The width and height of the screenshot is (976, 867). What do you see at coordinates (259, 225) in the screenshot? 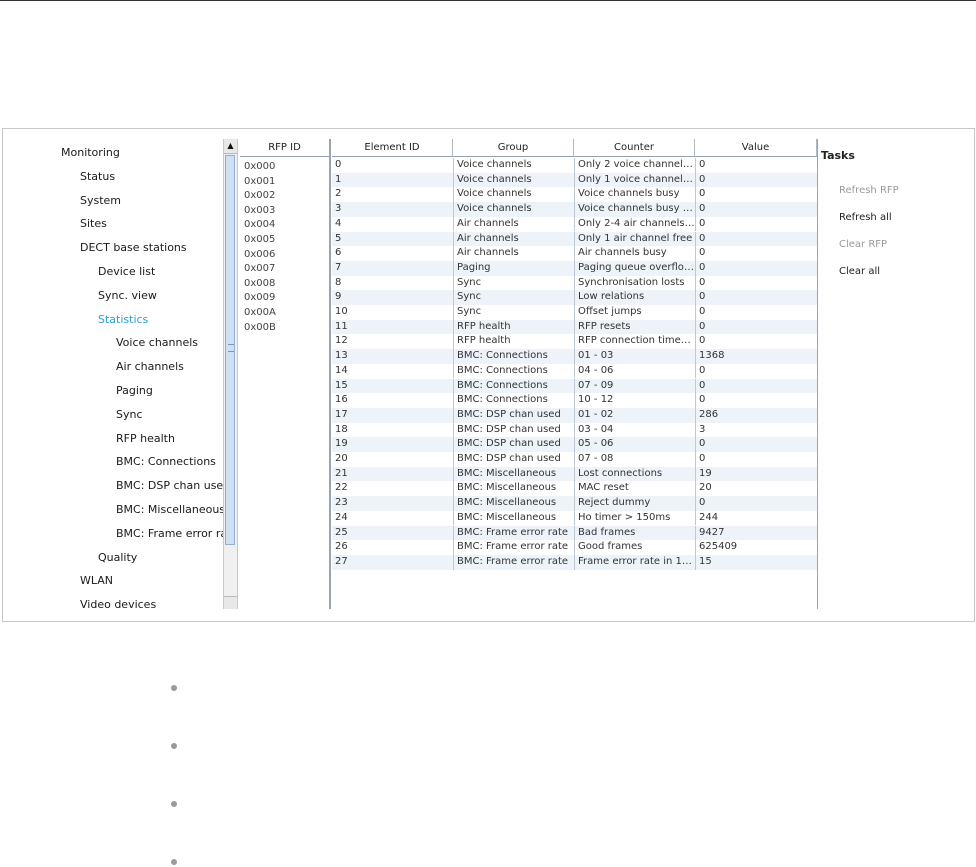
I see `rfp-id-item: 0x004` at bounding box center [259, 225].